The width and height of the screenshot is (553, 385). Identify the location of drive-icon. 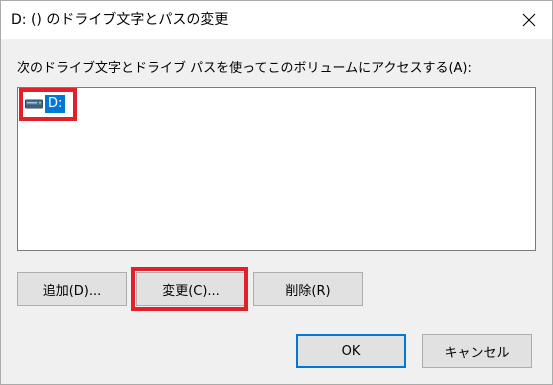
(34, 104).